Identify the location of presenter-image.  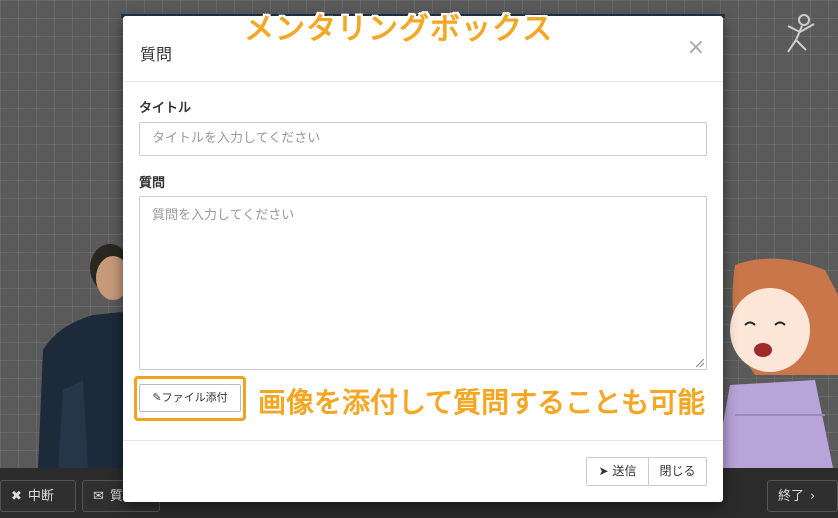
(88, 357).